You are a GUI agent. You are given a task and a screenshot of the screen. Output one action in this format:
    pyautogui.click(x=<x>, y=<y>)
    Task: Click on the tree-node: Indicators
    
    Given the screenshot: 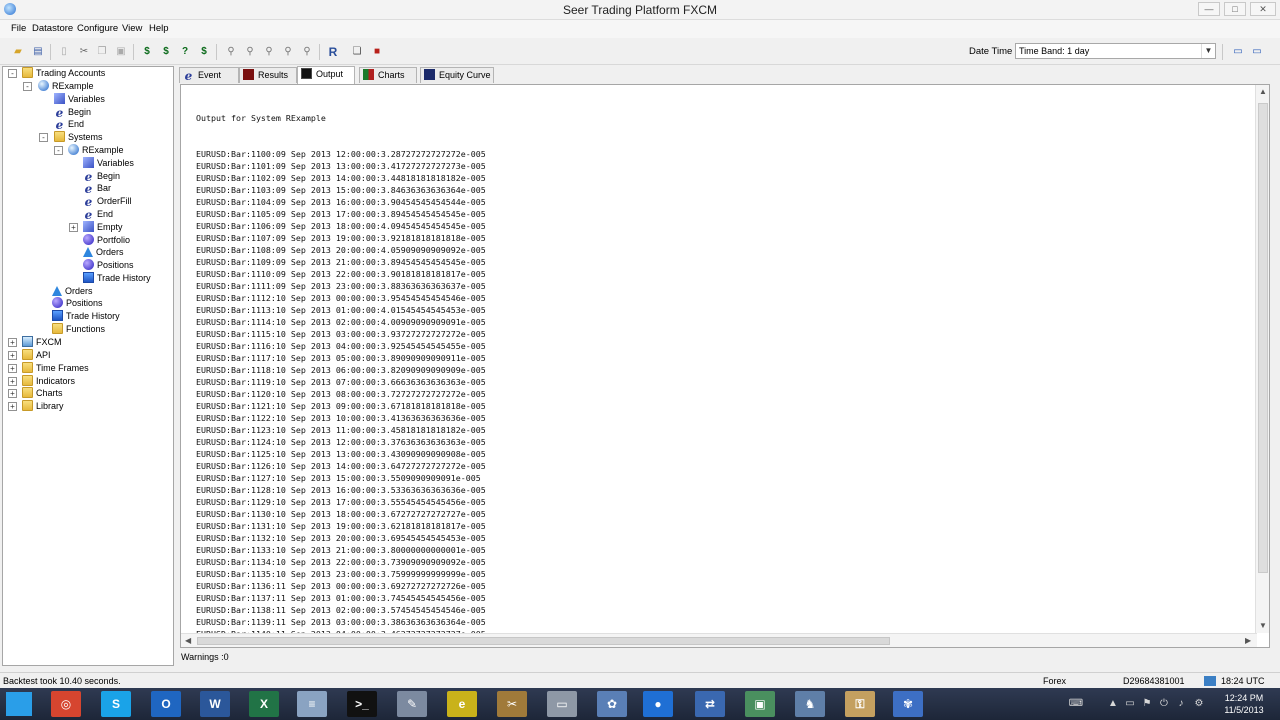 What is the action you would take?
    pyautogui.click(x=48, y=381)
    